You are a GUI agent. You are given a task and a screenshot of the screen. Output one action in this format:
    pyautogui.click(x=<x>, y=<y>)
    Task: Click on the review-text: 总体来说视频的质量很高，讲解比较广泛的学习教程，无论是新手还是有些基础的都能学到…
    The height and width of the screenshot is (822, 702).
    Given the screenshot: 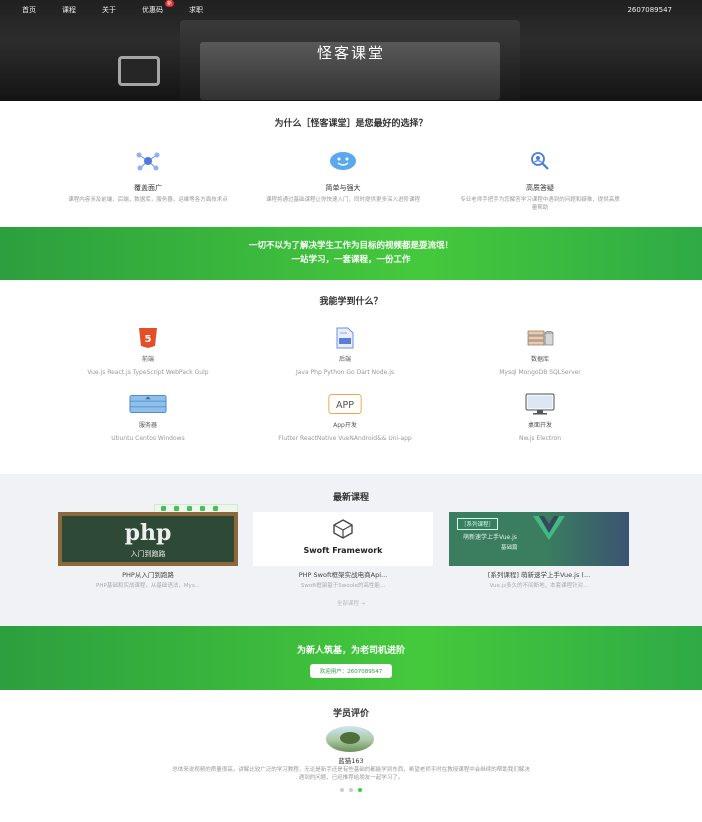 What is the action you would take?
    pyautogui.click(x=351, y=774)
    